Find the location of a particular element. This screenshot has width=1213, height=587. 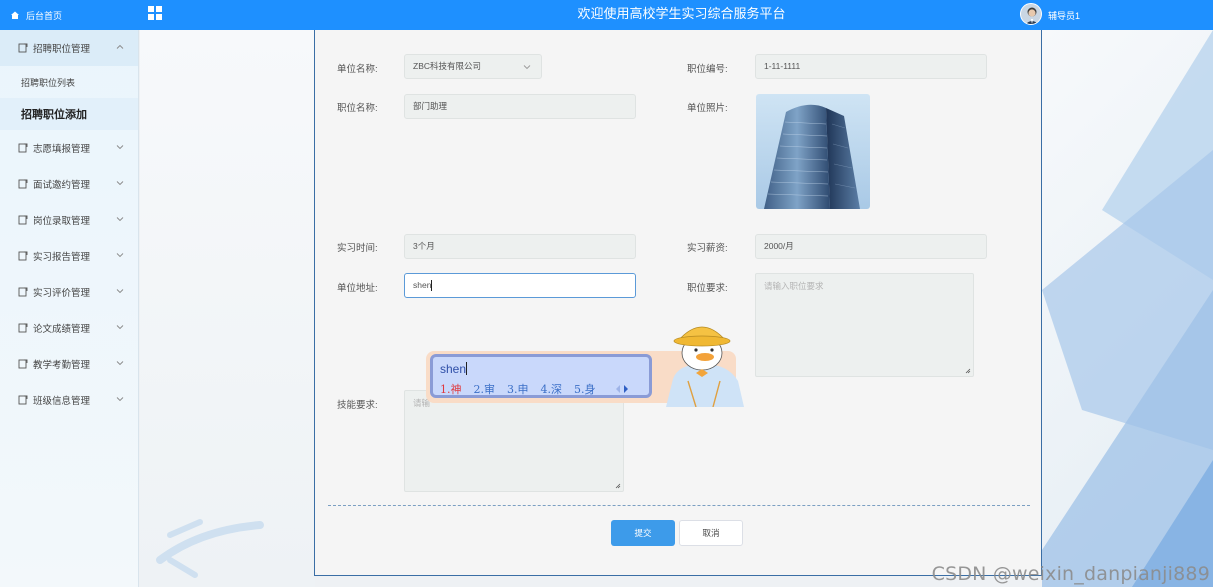

salary-label: 实习薪资: is located at coordinates (707, 248).